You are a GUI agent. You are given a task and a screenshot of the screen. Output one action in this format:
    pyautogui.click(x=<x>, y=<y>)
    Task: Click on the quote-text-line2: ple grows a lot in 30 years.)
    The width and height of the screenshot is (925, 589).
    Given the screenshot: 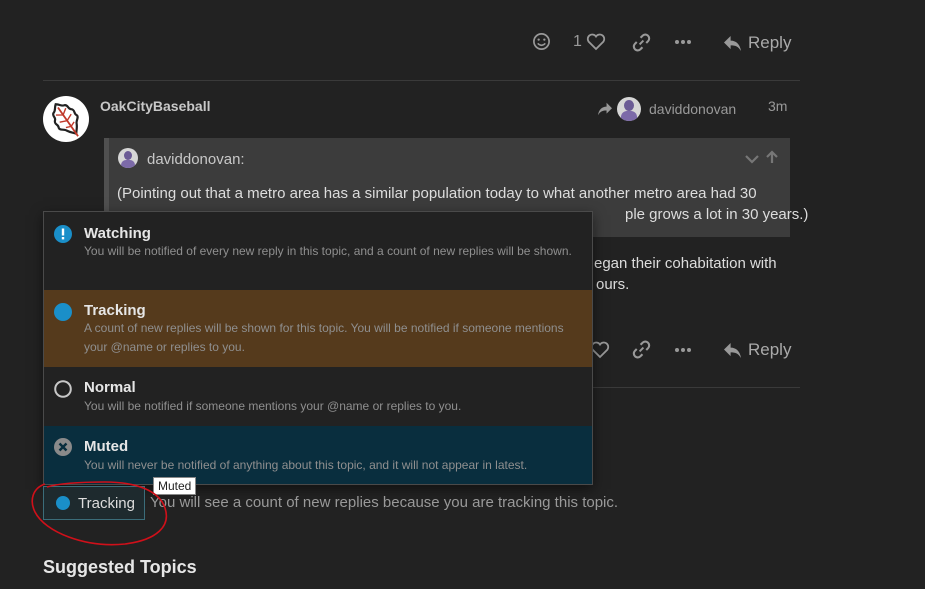 What is the action you would take?
    pyautogui.click(x=717, y=214)
    